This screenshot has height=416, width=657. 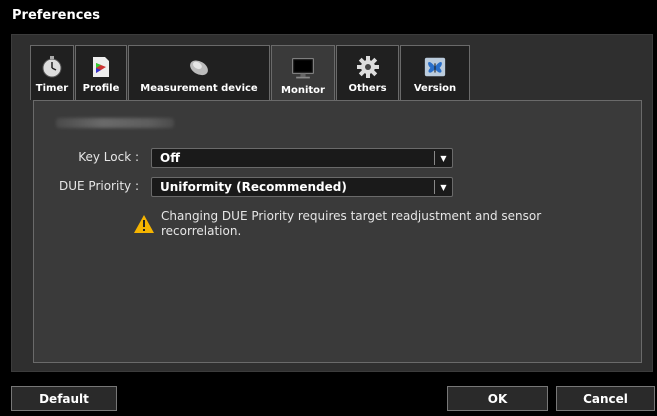 I want to click on stopwatch-icon, so click(x=52, y=67).